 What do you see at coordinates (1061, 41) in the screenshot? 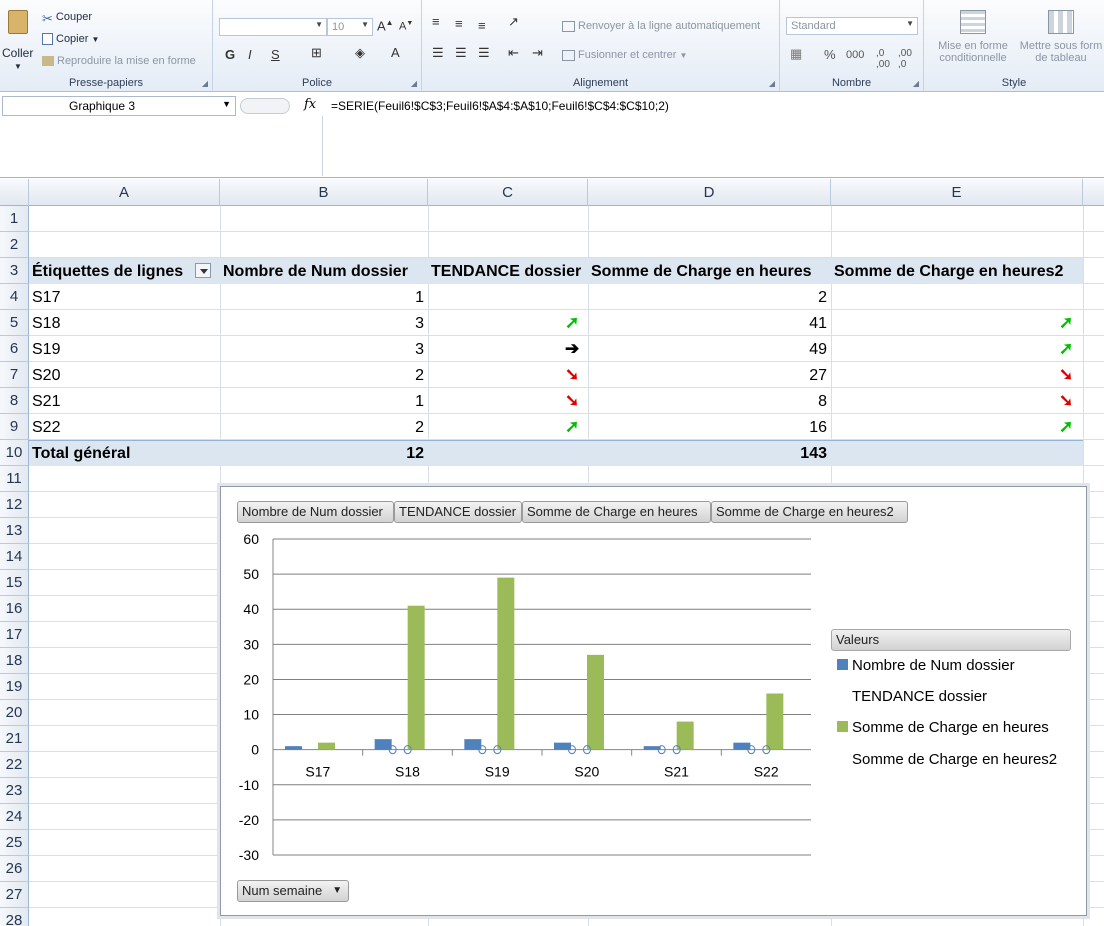
I see `format-as-table-button: Mettre sous form de tableau` at bounding box center [1061, 41].